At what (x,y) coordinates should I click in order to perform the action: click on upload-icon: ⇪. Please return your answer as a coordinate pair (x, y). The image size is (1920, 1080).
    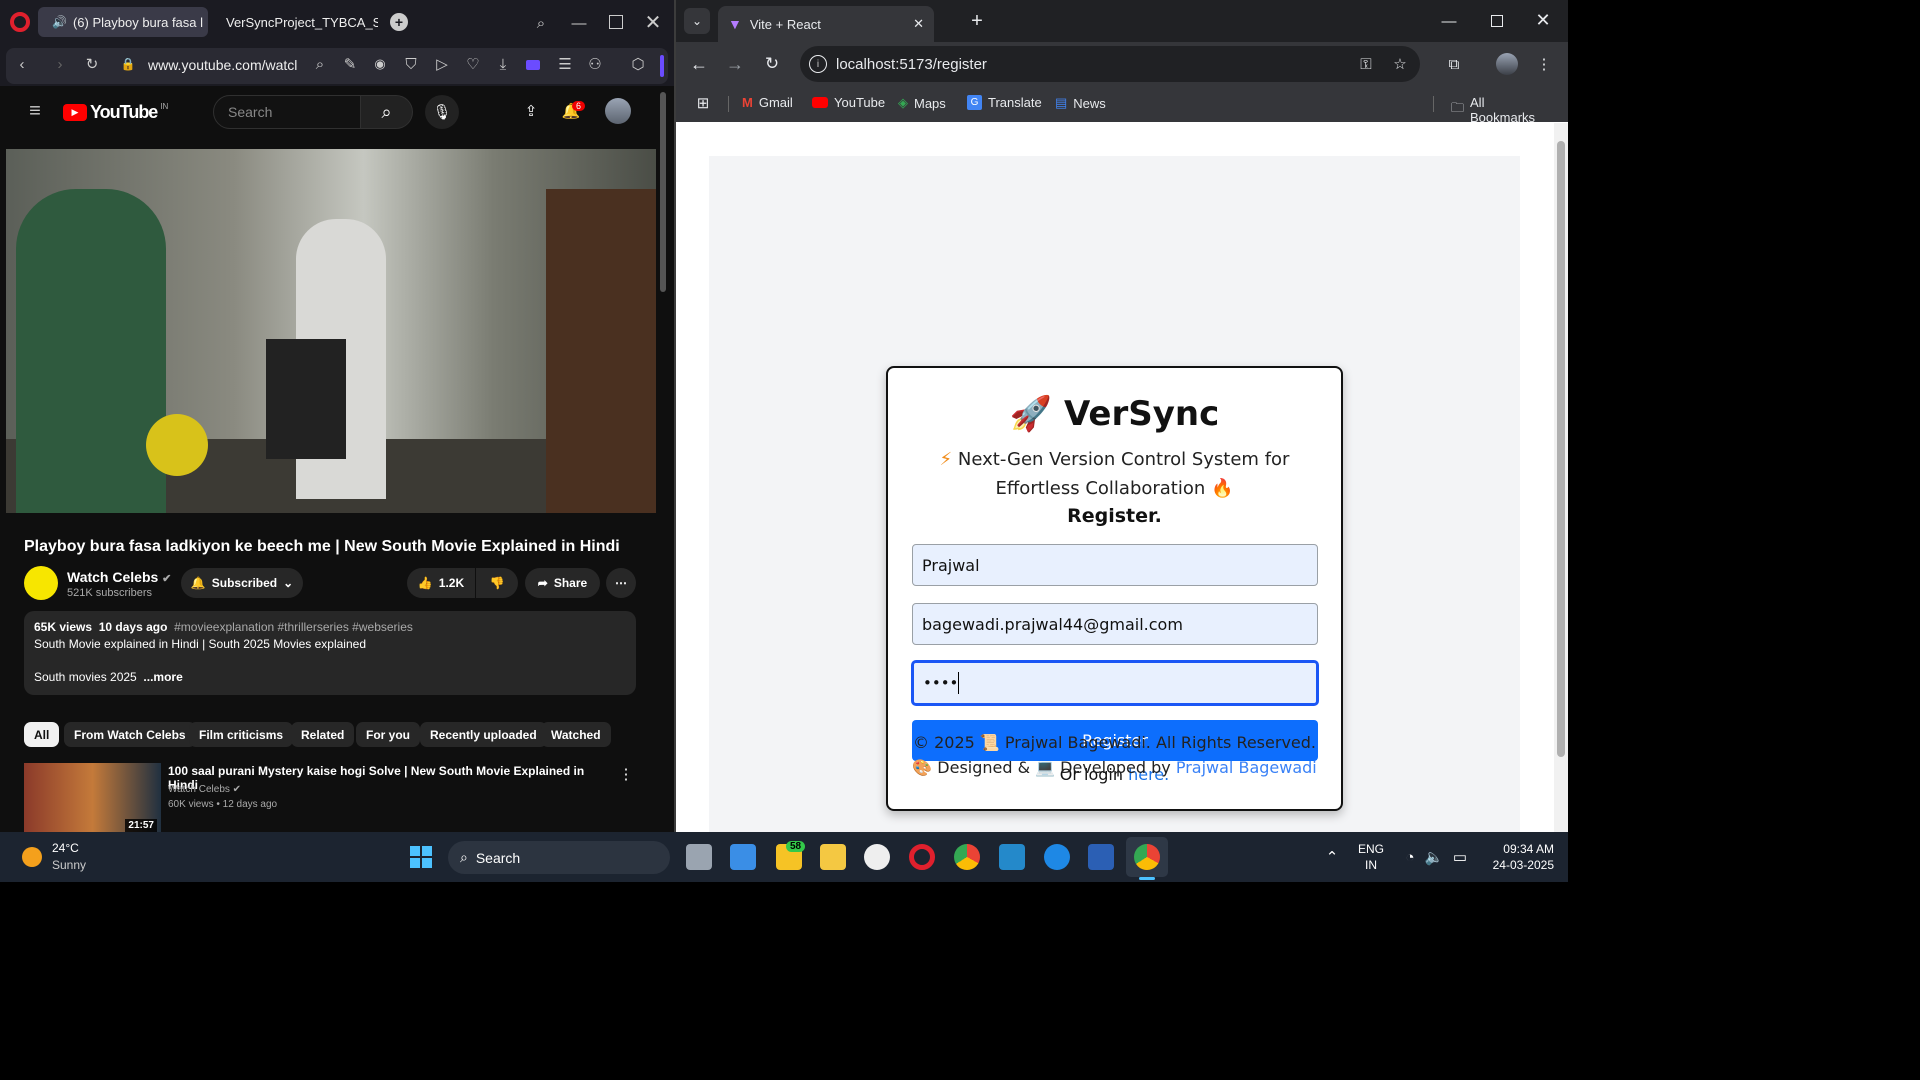
    Looking at the image, I should click on (531, 111).